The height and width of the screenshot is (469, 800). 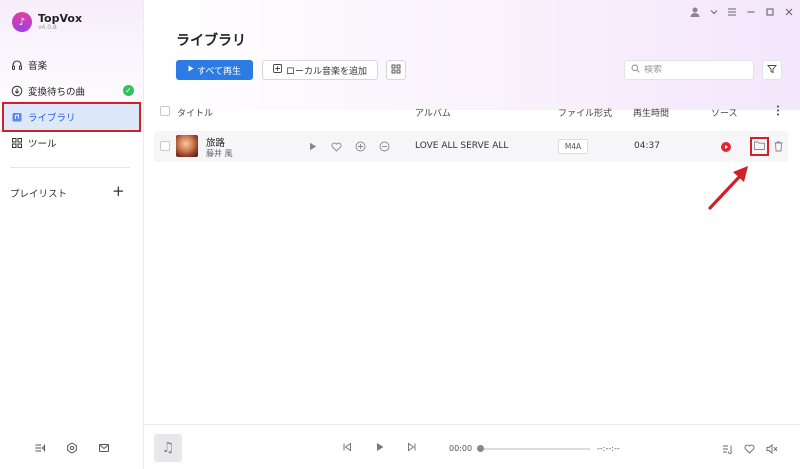 What do you see at coordinates (751, 13) in the screenshot?
I see `minimize-icon` at bounding box center [751, 13].